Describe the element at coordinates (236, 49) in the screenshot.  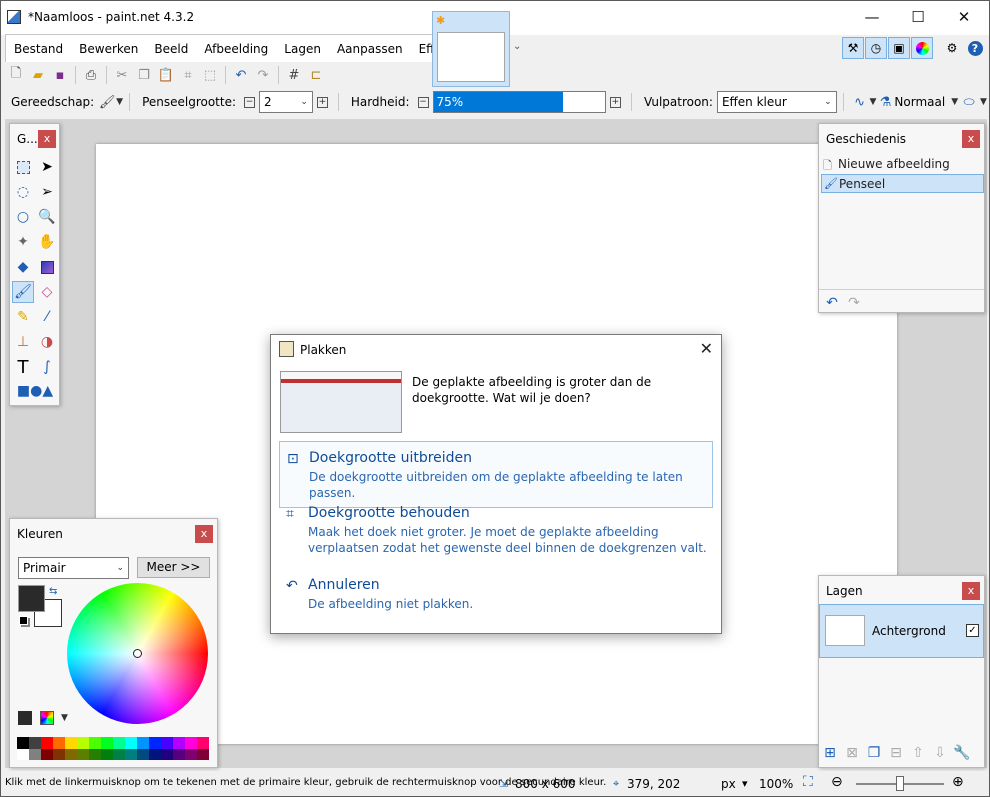
I see `menu-afbeelding: Afbeelding` at that location.